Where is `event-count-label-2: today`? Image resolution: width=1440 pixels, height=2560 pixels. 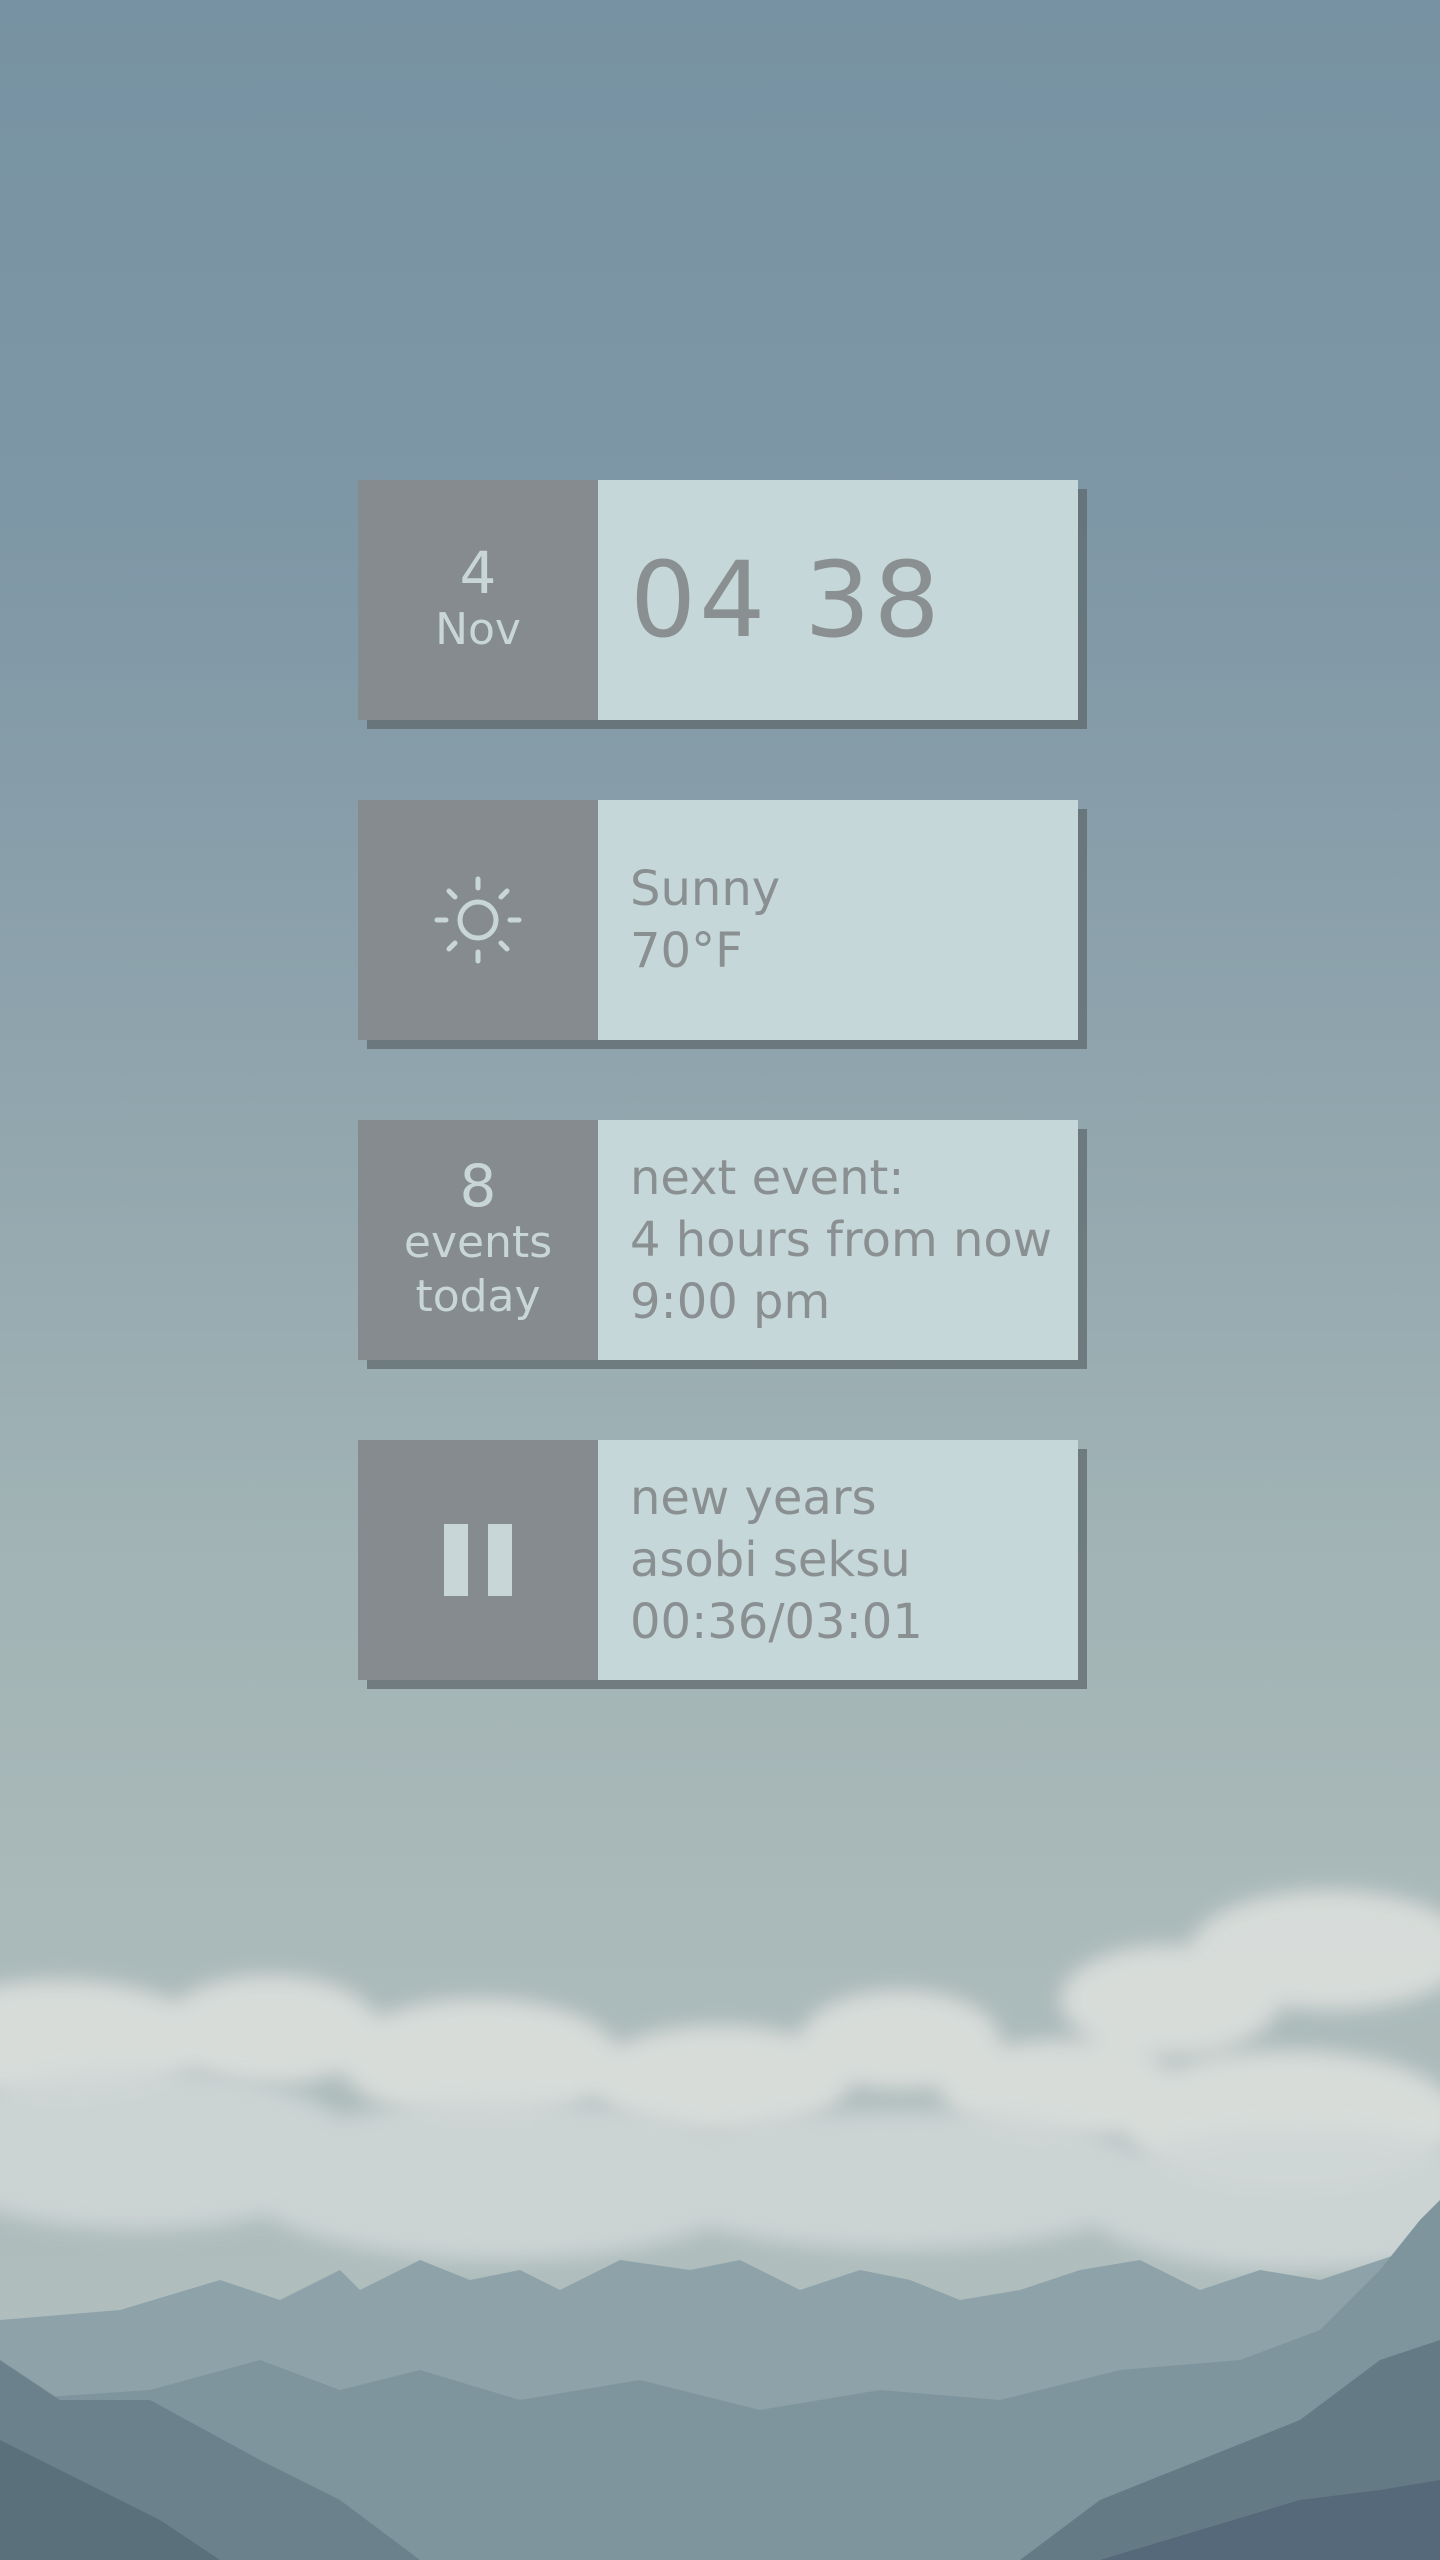 event-count-label-2: today is located at coordinates (478, 1296).